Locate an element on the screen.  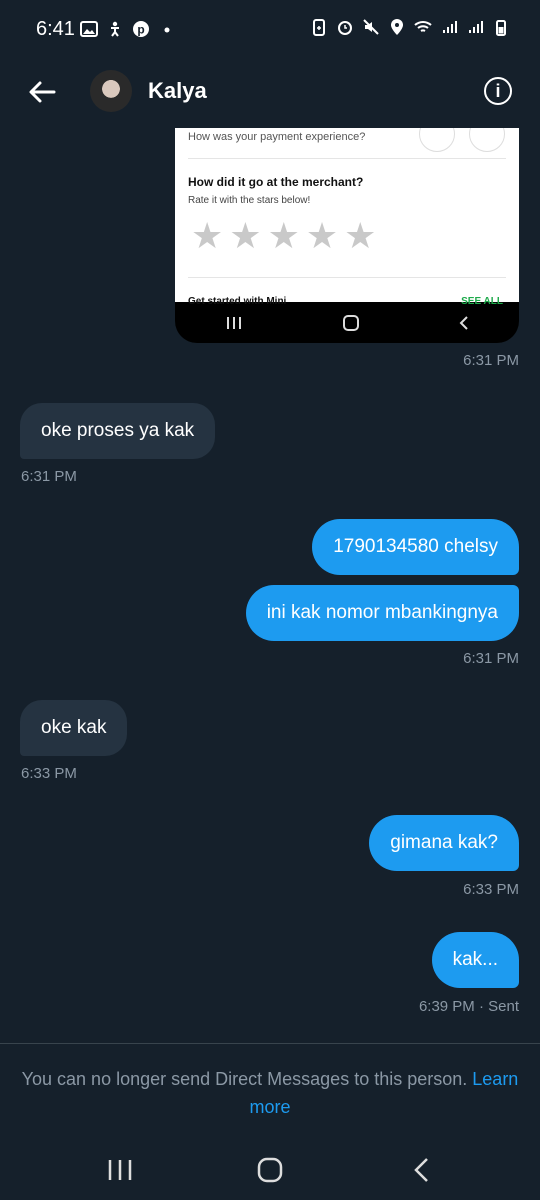
attachment-navbar is located at coordinates (347, 322).